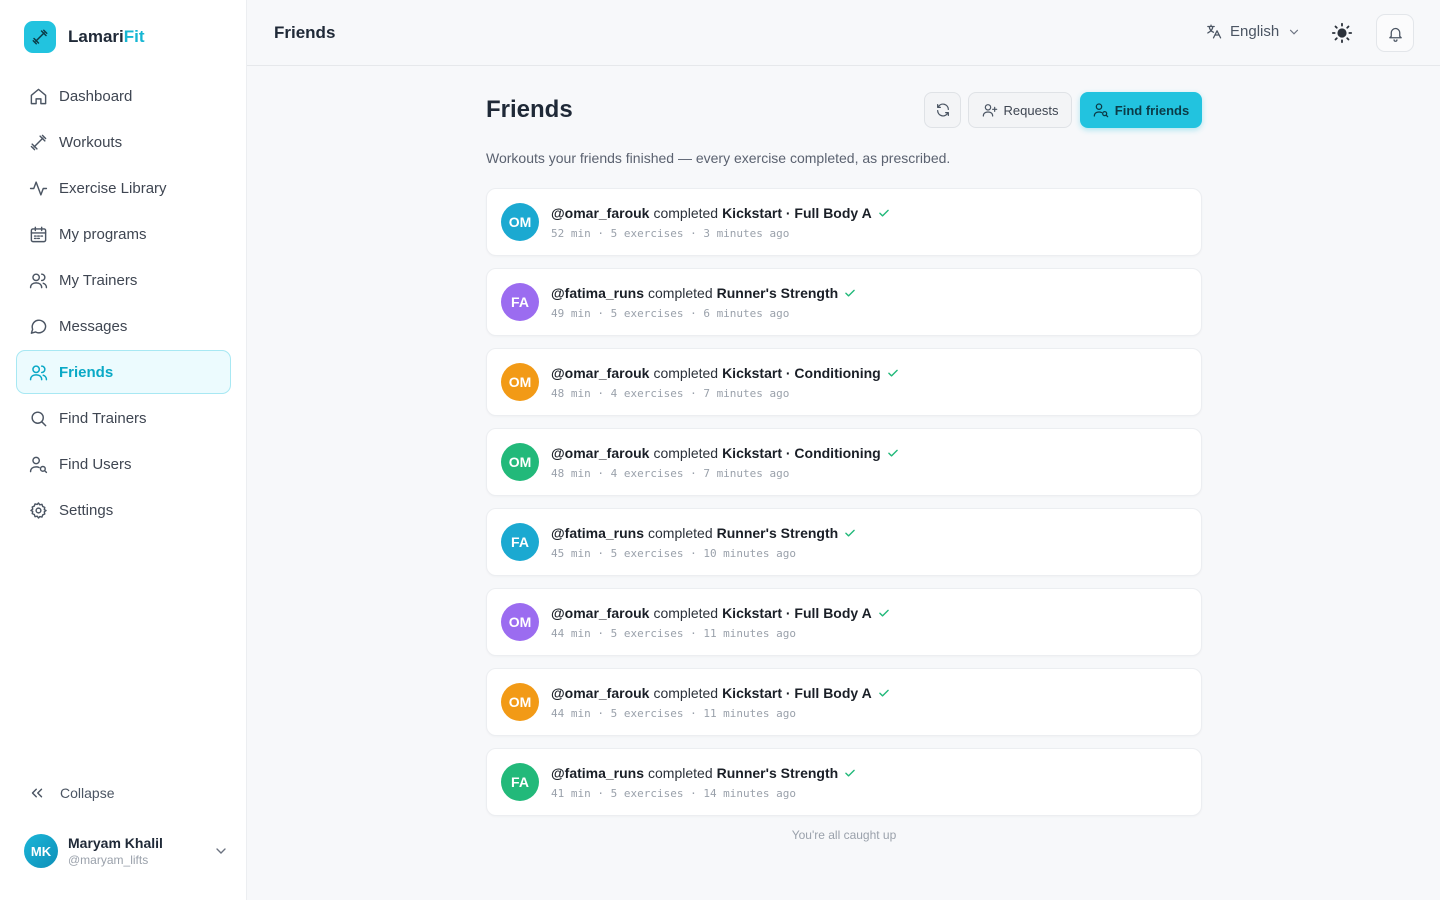  What do you see at coordinates (1031, 110) in the screenshot?
I see `requests-label: Requests` at bounding box center [1031, 110].